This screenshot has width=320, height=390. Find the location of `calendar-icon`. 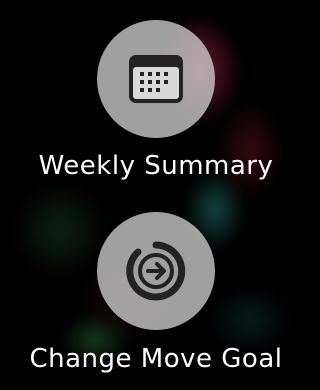

calendar-icon is located at coordinates (156, 79).